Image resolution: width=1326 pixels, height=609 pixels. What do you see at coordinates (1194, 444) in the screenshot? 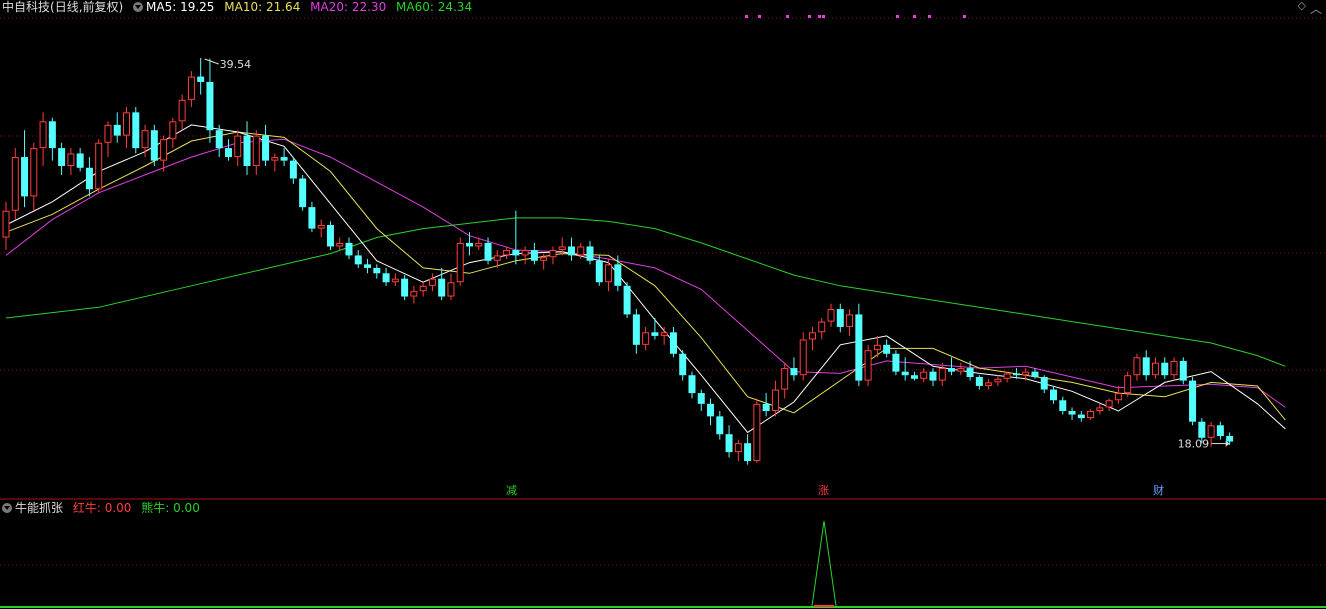
I see `low-price-label: 18.09` at bounding box center [1194, 444].